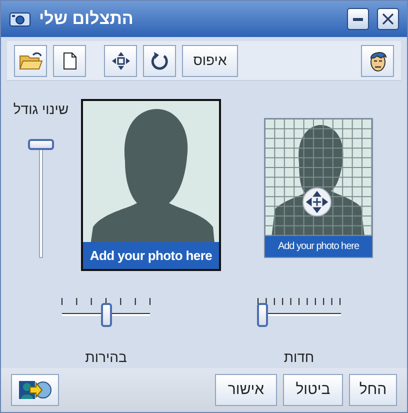 The height and width of the screenshot is (413, 408). What do you see at coordinates (86, 19) in the screenshot?
I see `window-title: התצלום שלי` at bounding box center [86, 19].